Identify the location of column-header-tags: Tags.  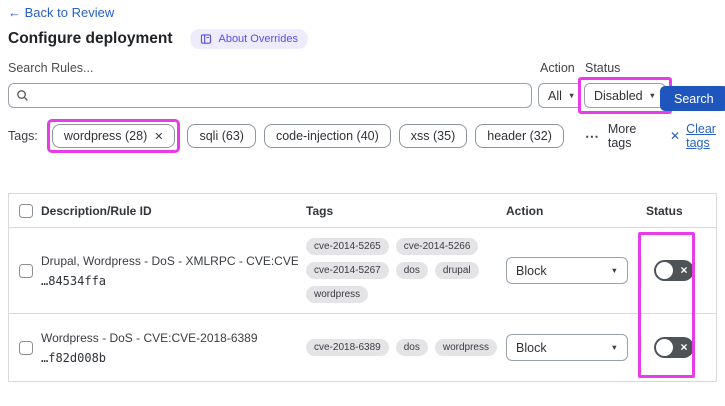
(320, 210).